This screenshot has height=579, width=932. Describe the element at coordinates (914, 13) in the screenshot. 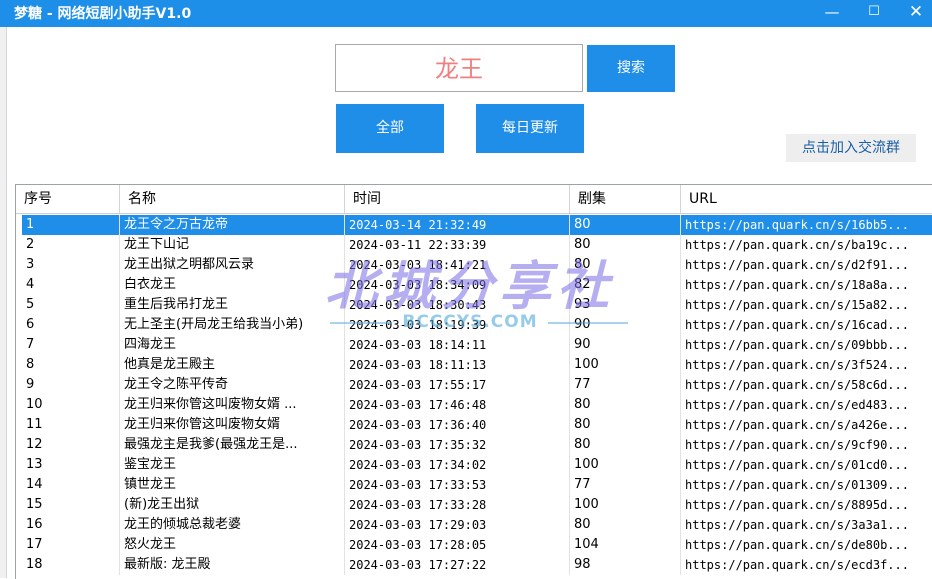

I see `close-button: ✕` at that location.